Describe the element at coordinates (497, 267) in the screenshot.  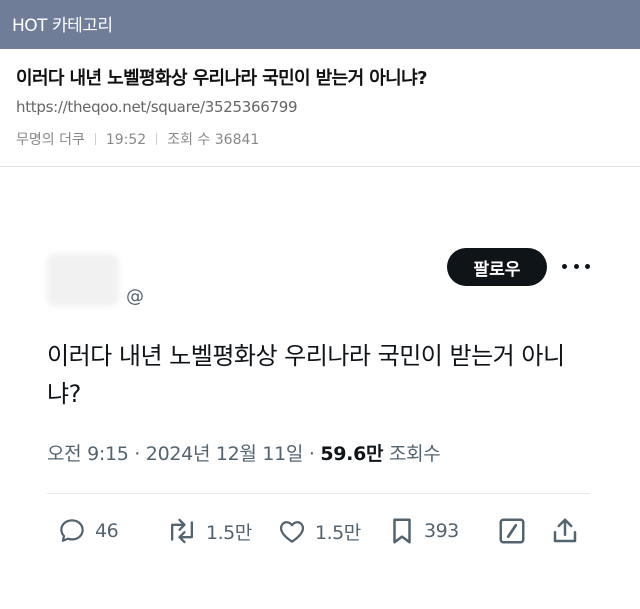
I see `follow-button: 팔로우` at that location.